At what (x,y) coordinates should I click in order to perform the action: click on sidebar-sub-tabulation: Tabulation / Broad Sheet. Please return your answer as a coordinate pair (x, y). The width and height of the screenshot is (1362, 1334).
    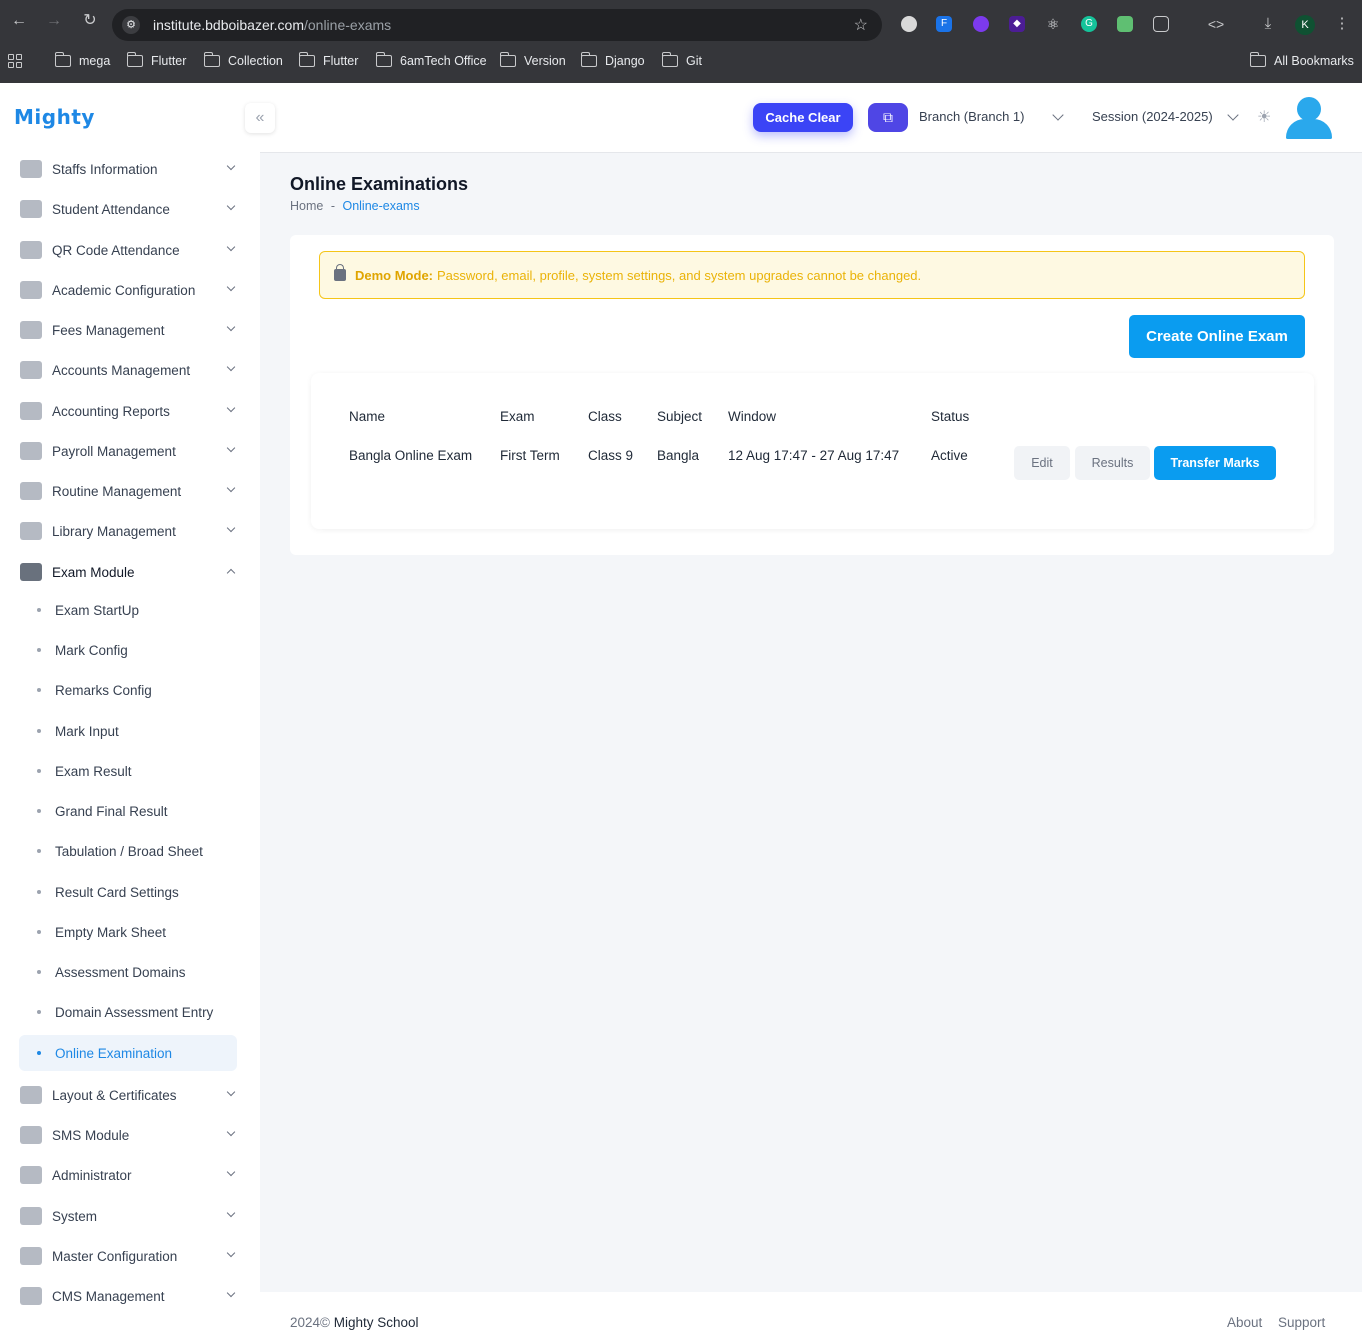
    Looking at the image, I should click on (128, 851).